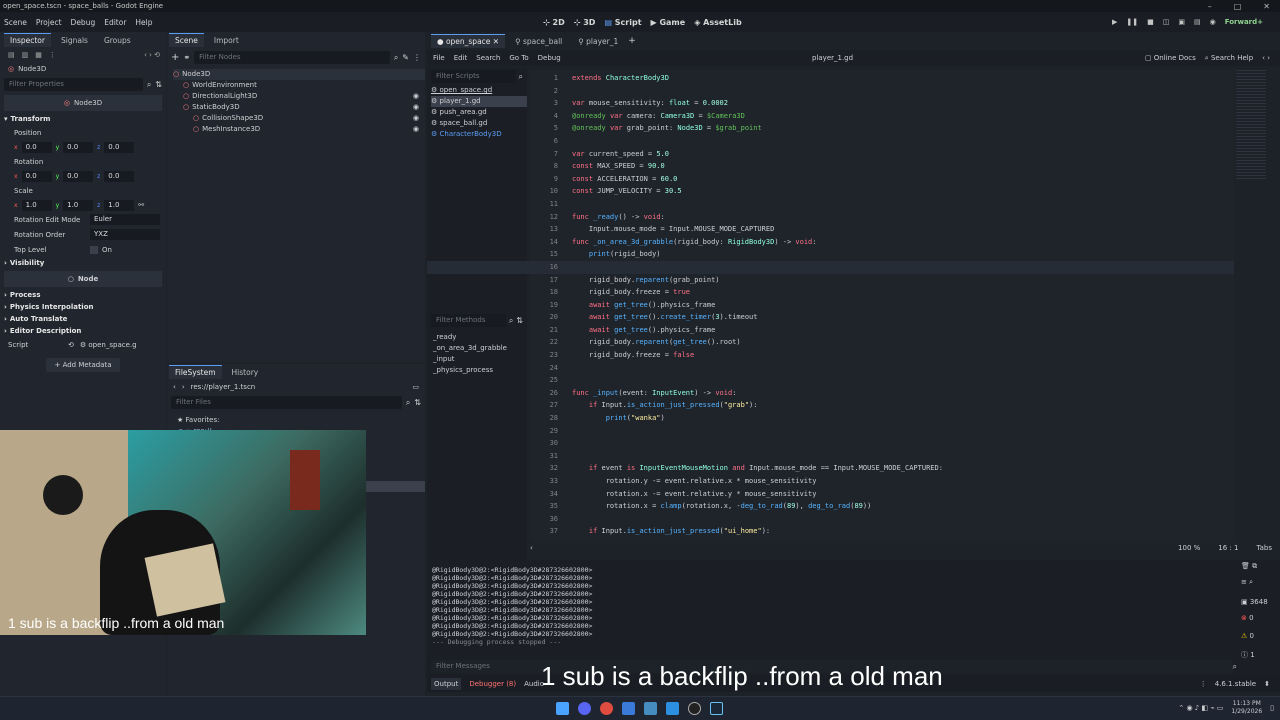 The image size is (1280, 720). What do you see at coordinates (83, 319) in the screenshot?
I see `auto-translate-section: › Auto Translate` at bounding box center [83, 319].